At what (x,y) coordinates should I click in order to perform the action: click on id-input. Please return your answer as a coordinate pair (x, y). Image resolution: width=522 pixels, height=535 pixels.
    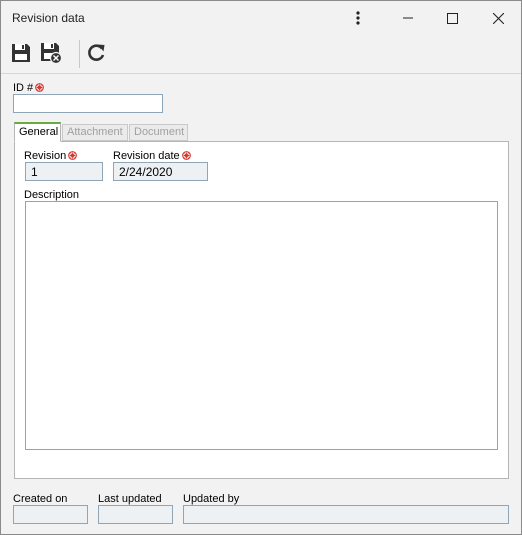
    Looking at the image, I should click on (88, 103).